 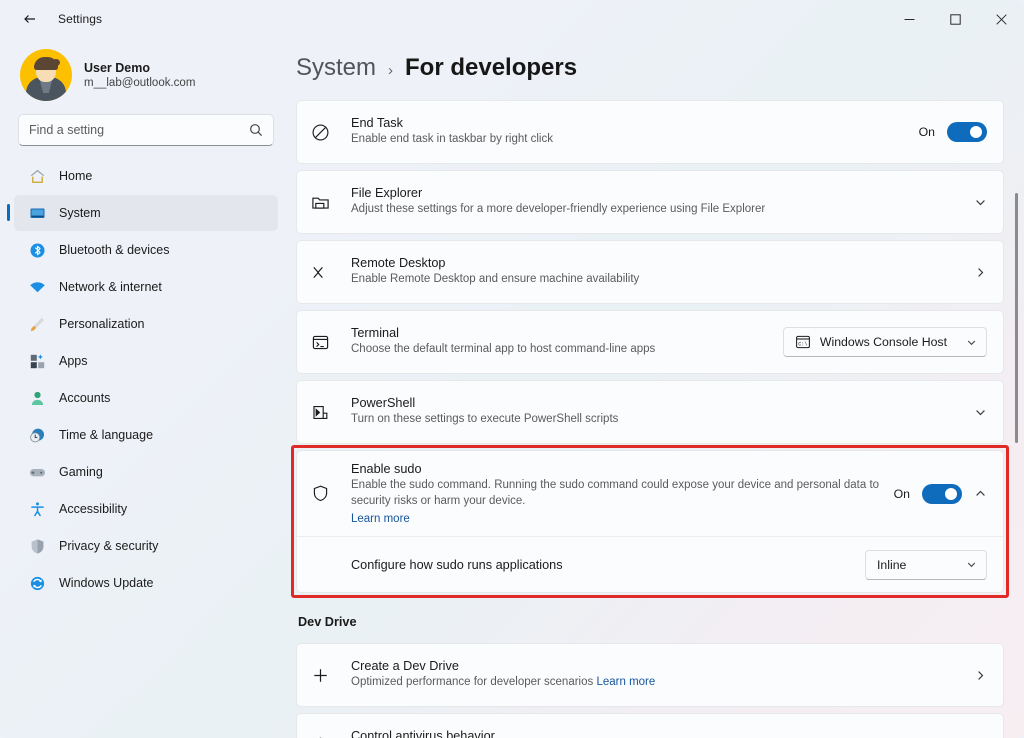 I want to click on search-input, so click(x=139, y=130).